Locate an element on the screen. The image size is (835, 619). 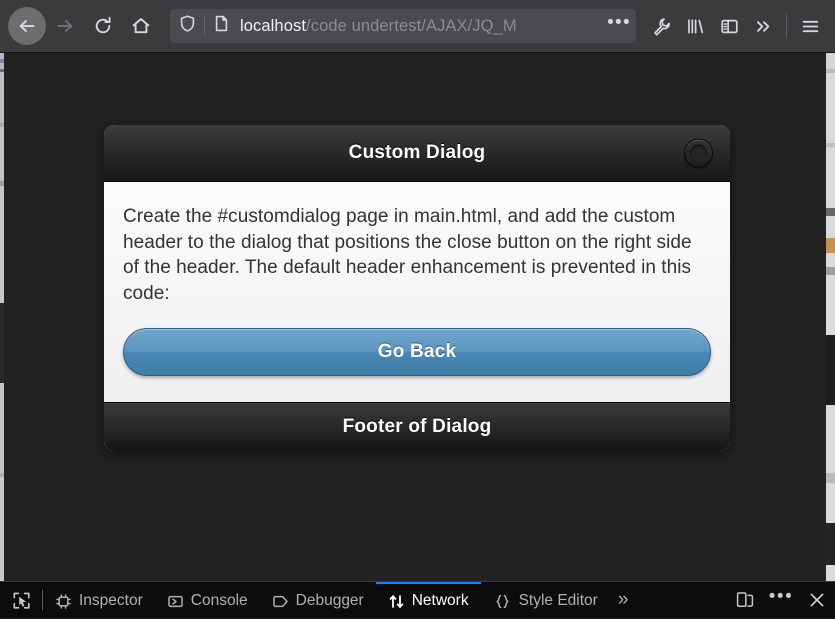
reload-button is located at coordinates (103, 26).